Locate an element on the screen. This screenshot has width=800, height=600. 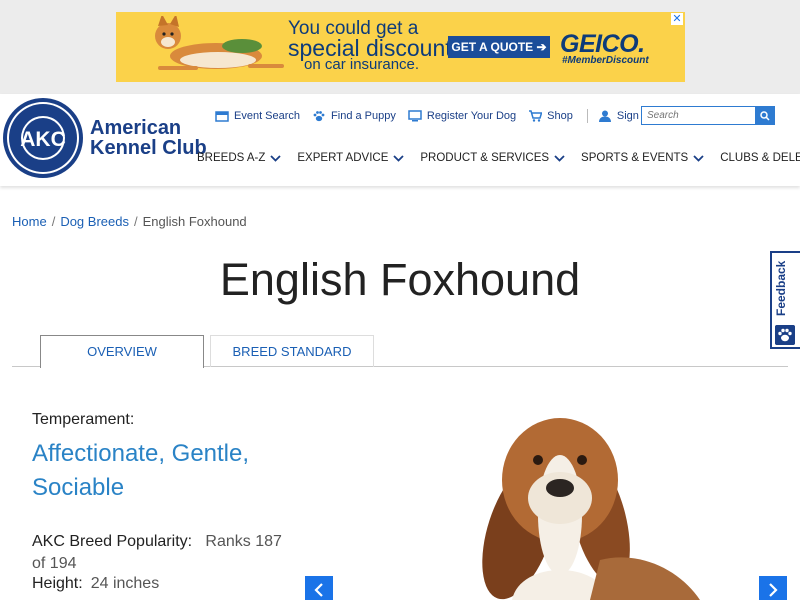
register-icon is located at coordinates (415, 116).